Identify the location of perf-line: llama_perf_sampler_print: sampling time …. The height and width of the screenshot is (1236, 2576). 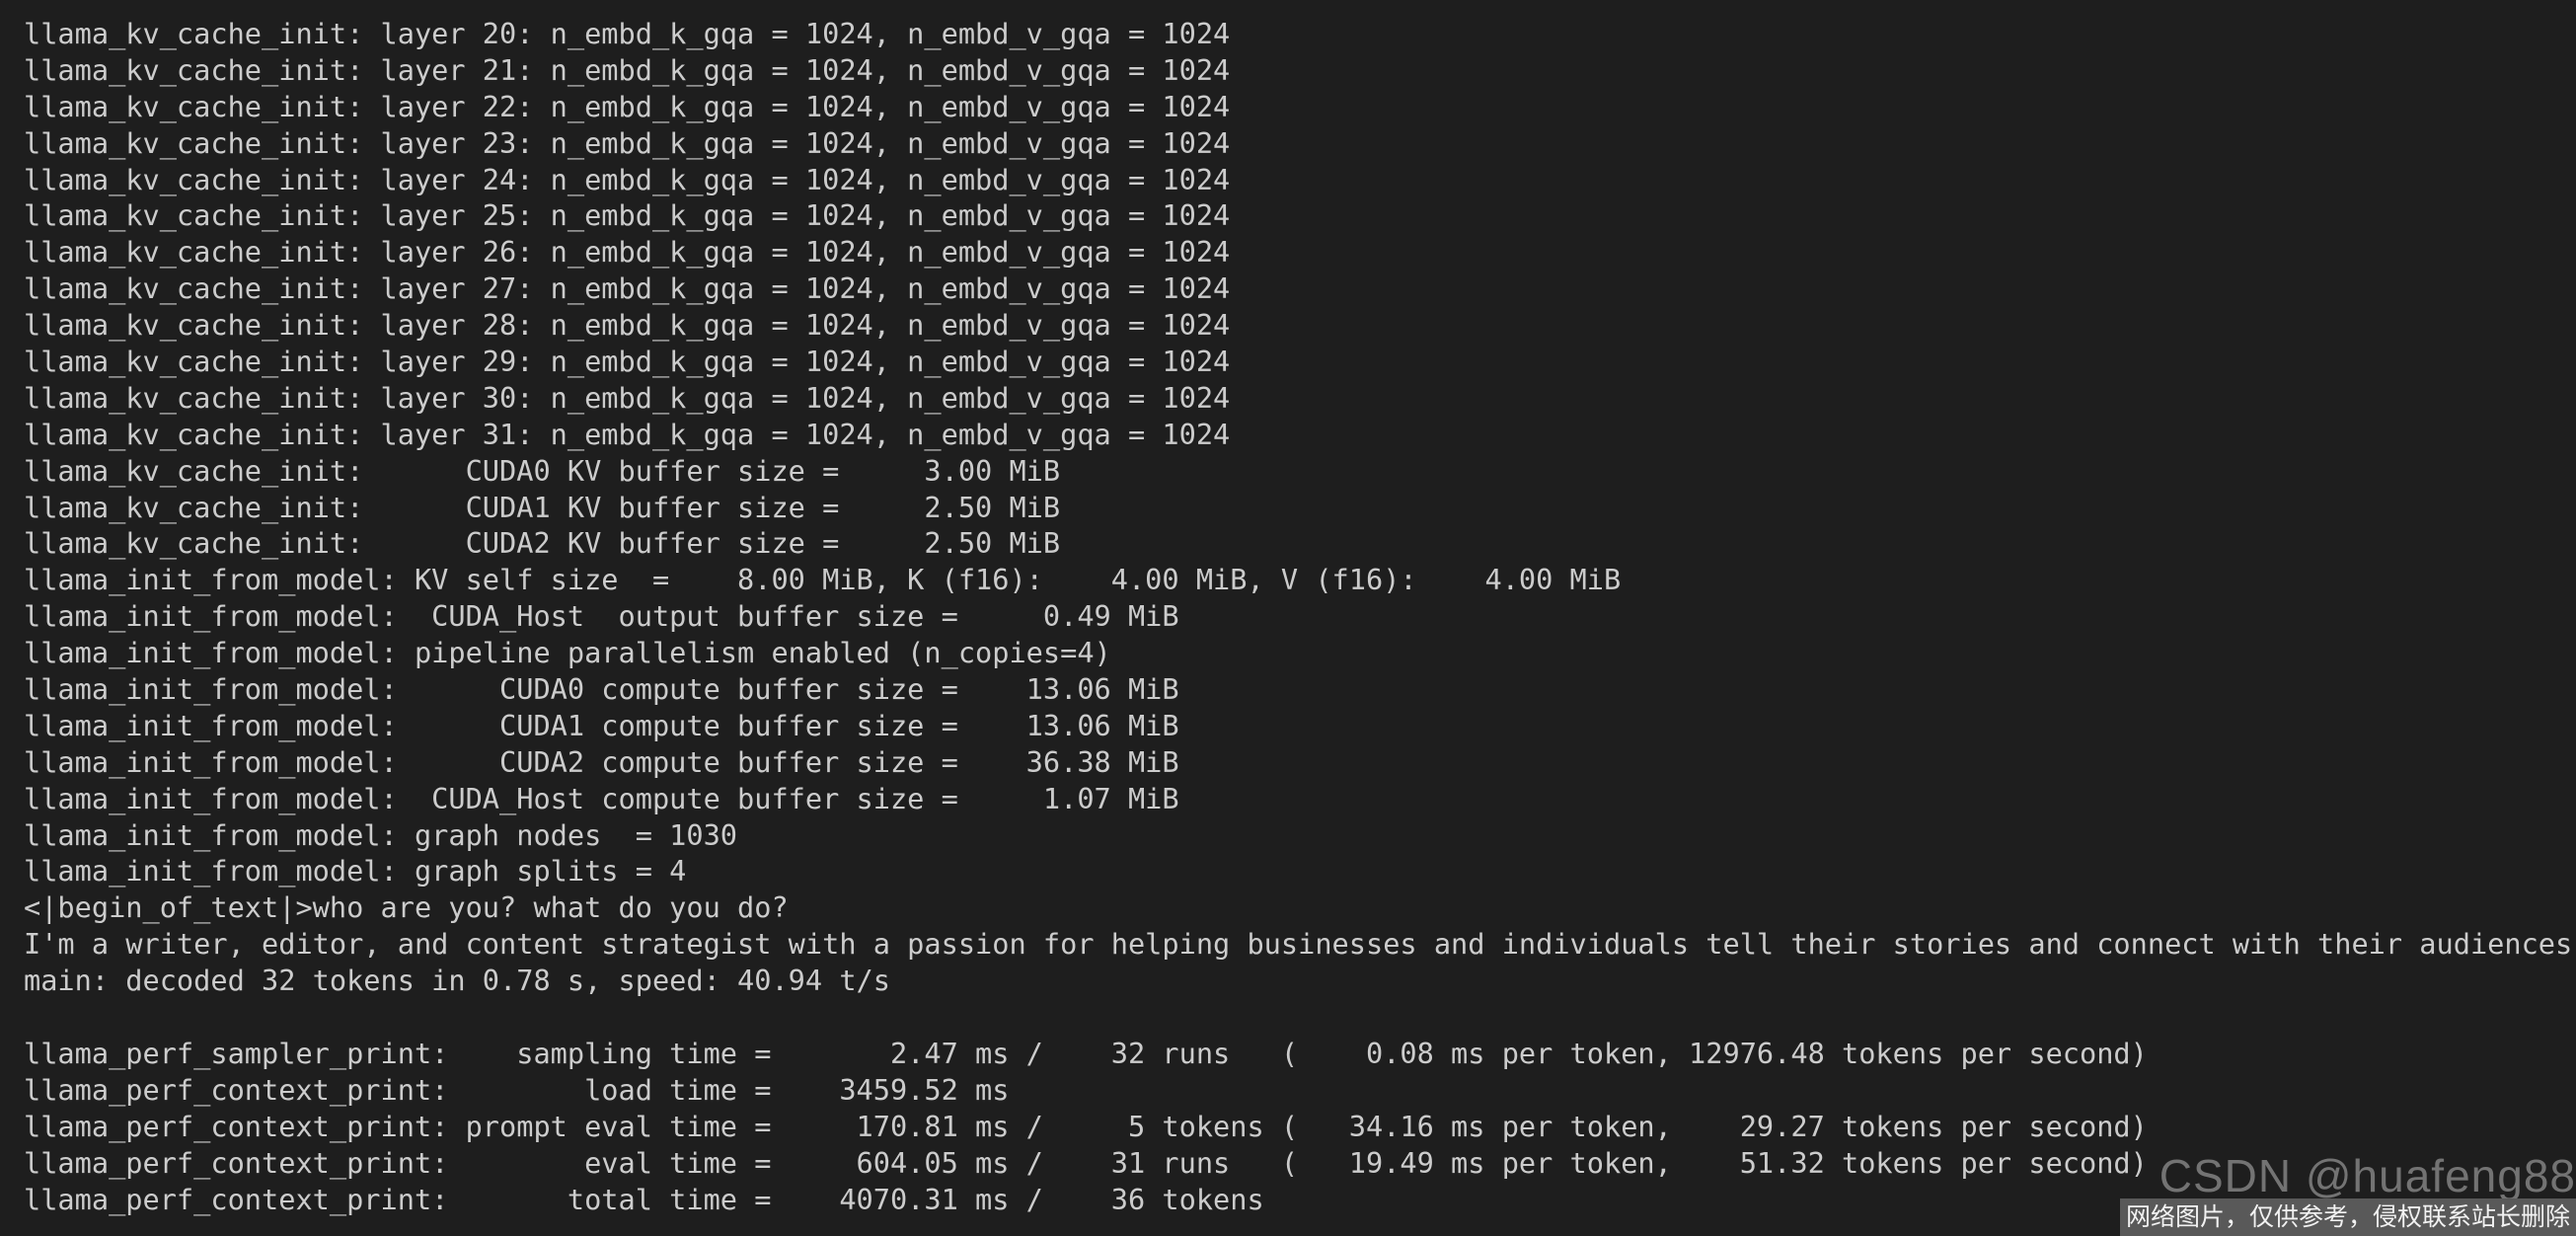
(1086, 1053).